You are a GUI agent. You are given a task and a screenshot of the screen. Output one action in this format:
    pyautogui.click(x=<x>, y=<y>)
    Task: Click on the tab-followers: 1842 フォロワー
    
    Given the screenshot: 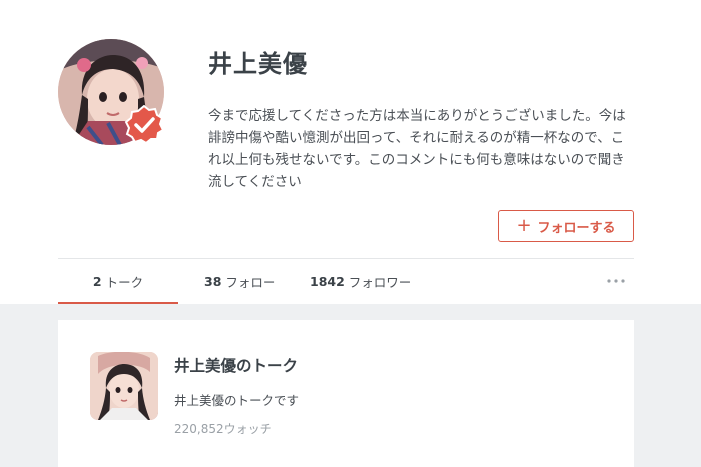 What is the action you would take?
    pyautogui.click(x=360, y=281)
    